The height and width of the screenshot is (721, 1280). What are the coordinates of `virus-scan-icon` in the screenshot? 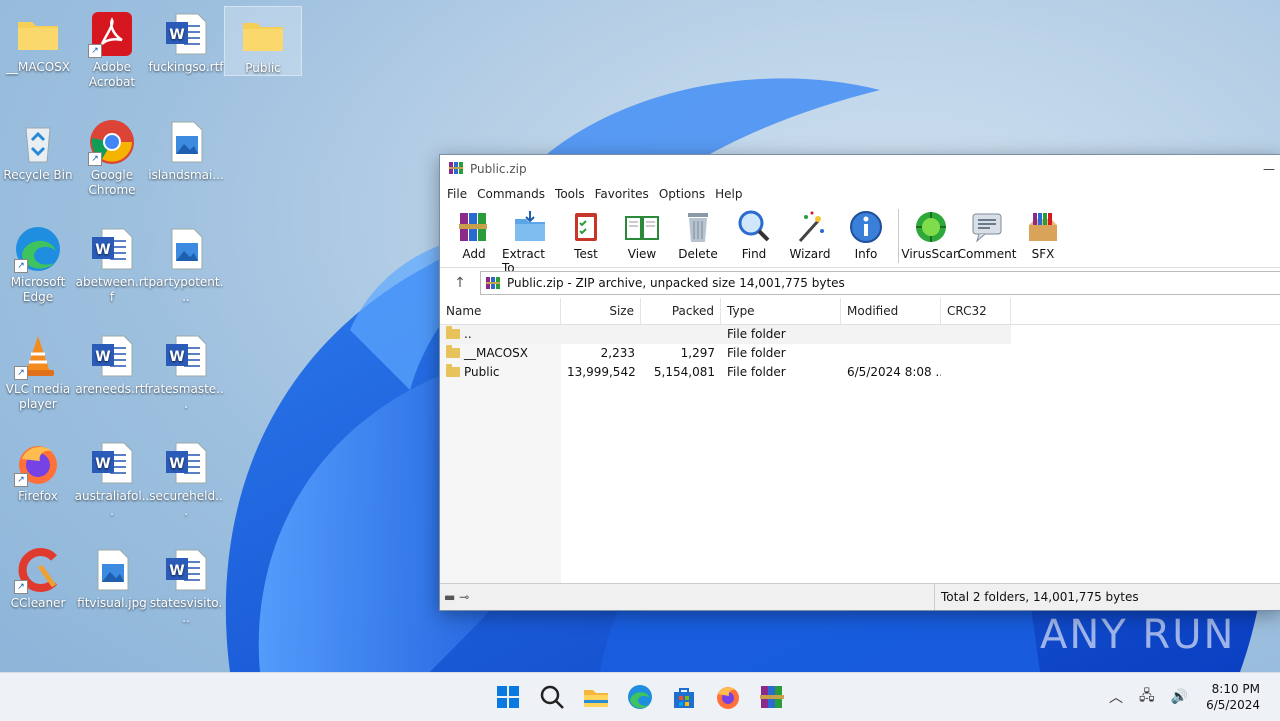 It's located at (931, 227).